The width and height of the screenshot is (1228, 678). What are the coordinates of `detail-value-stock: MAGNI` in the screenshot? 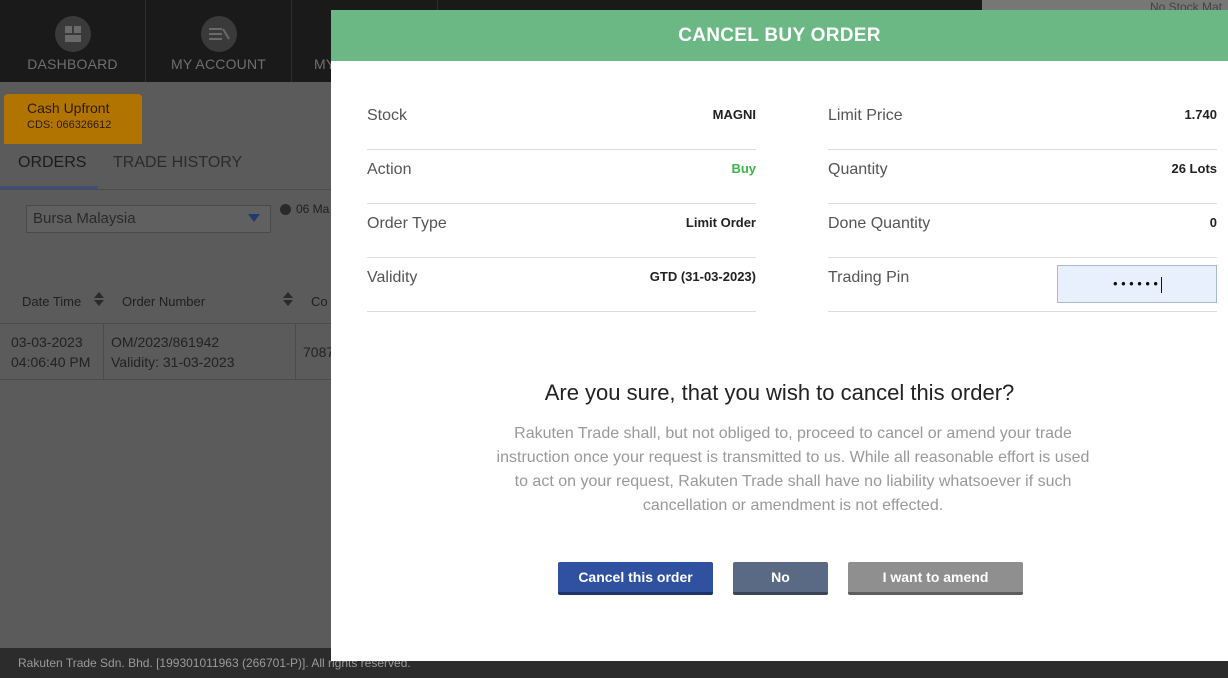 It's located at (734, 114).